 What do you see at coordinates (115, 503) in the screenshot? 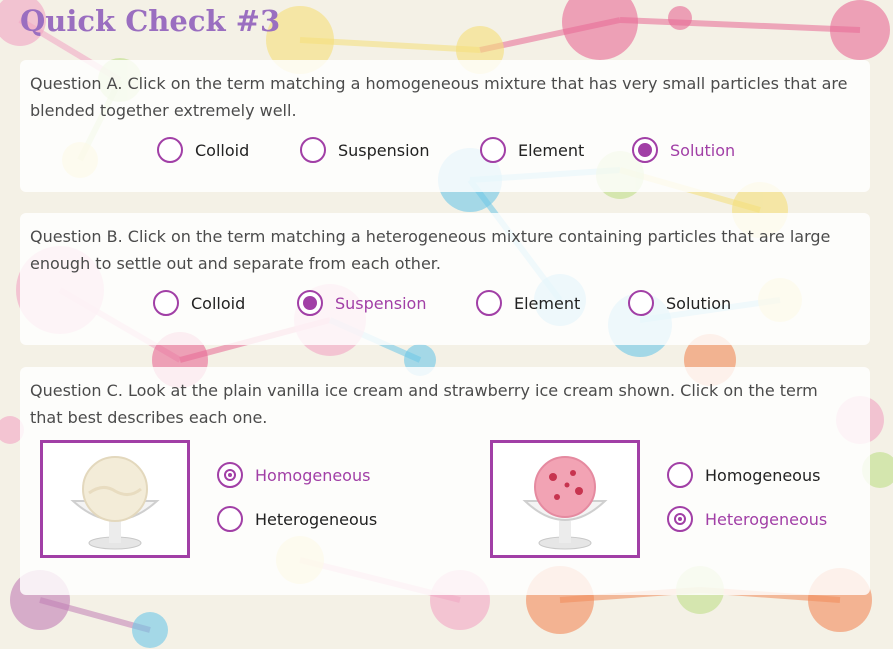
I see `vanilla-ice-cream-icon` at bounding box center [115, 503].